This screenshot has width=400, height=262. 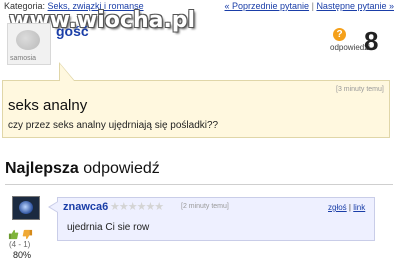 I want to click on vote-percent: 80%, so click(x=22, y=255).